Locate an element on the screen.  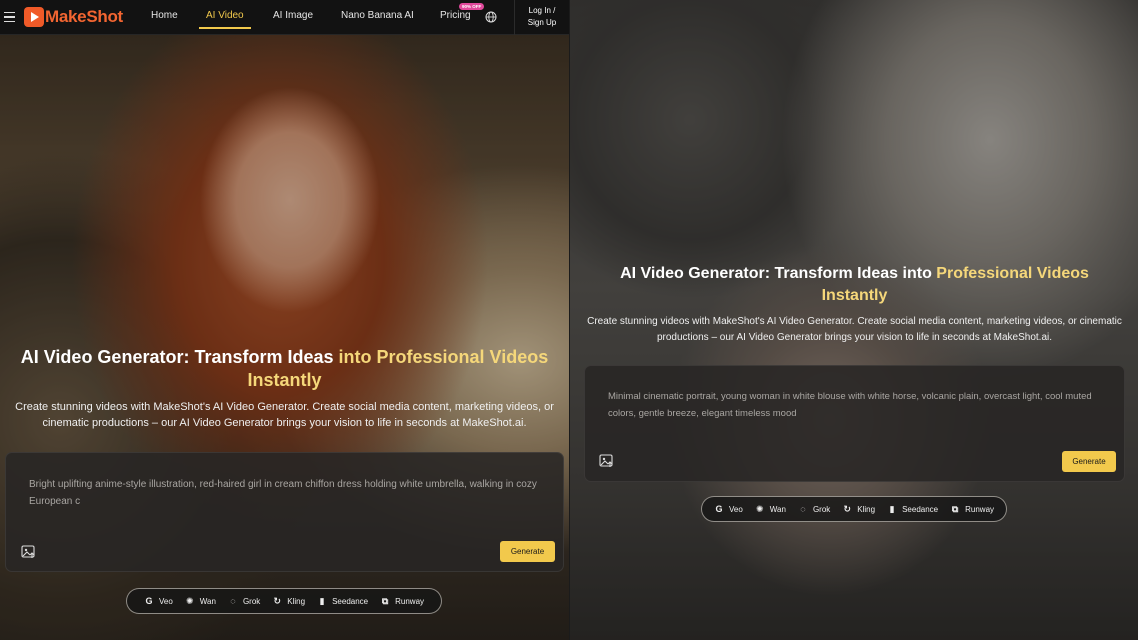
discount-badge: 90% OFF is located at coordinates (472, 6).